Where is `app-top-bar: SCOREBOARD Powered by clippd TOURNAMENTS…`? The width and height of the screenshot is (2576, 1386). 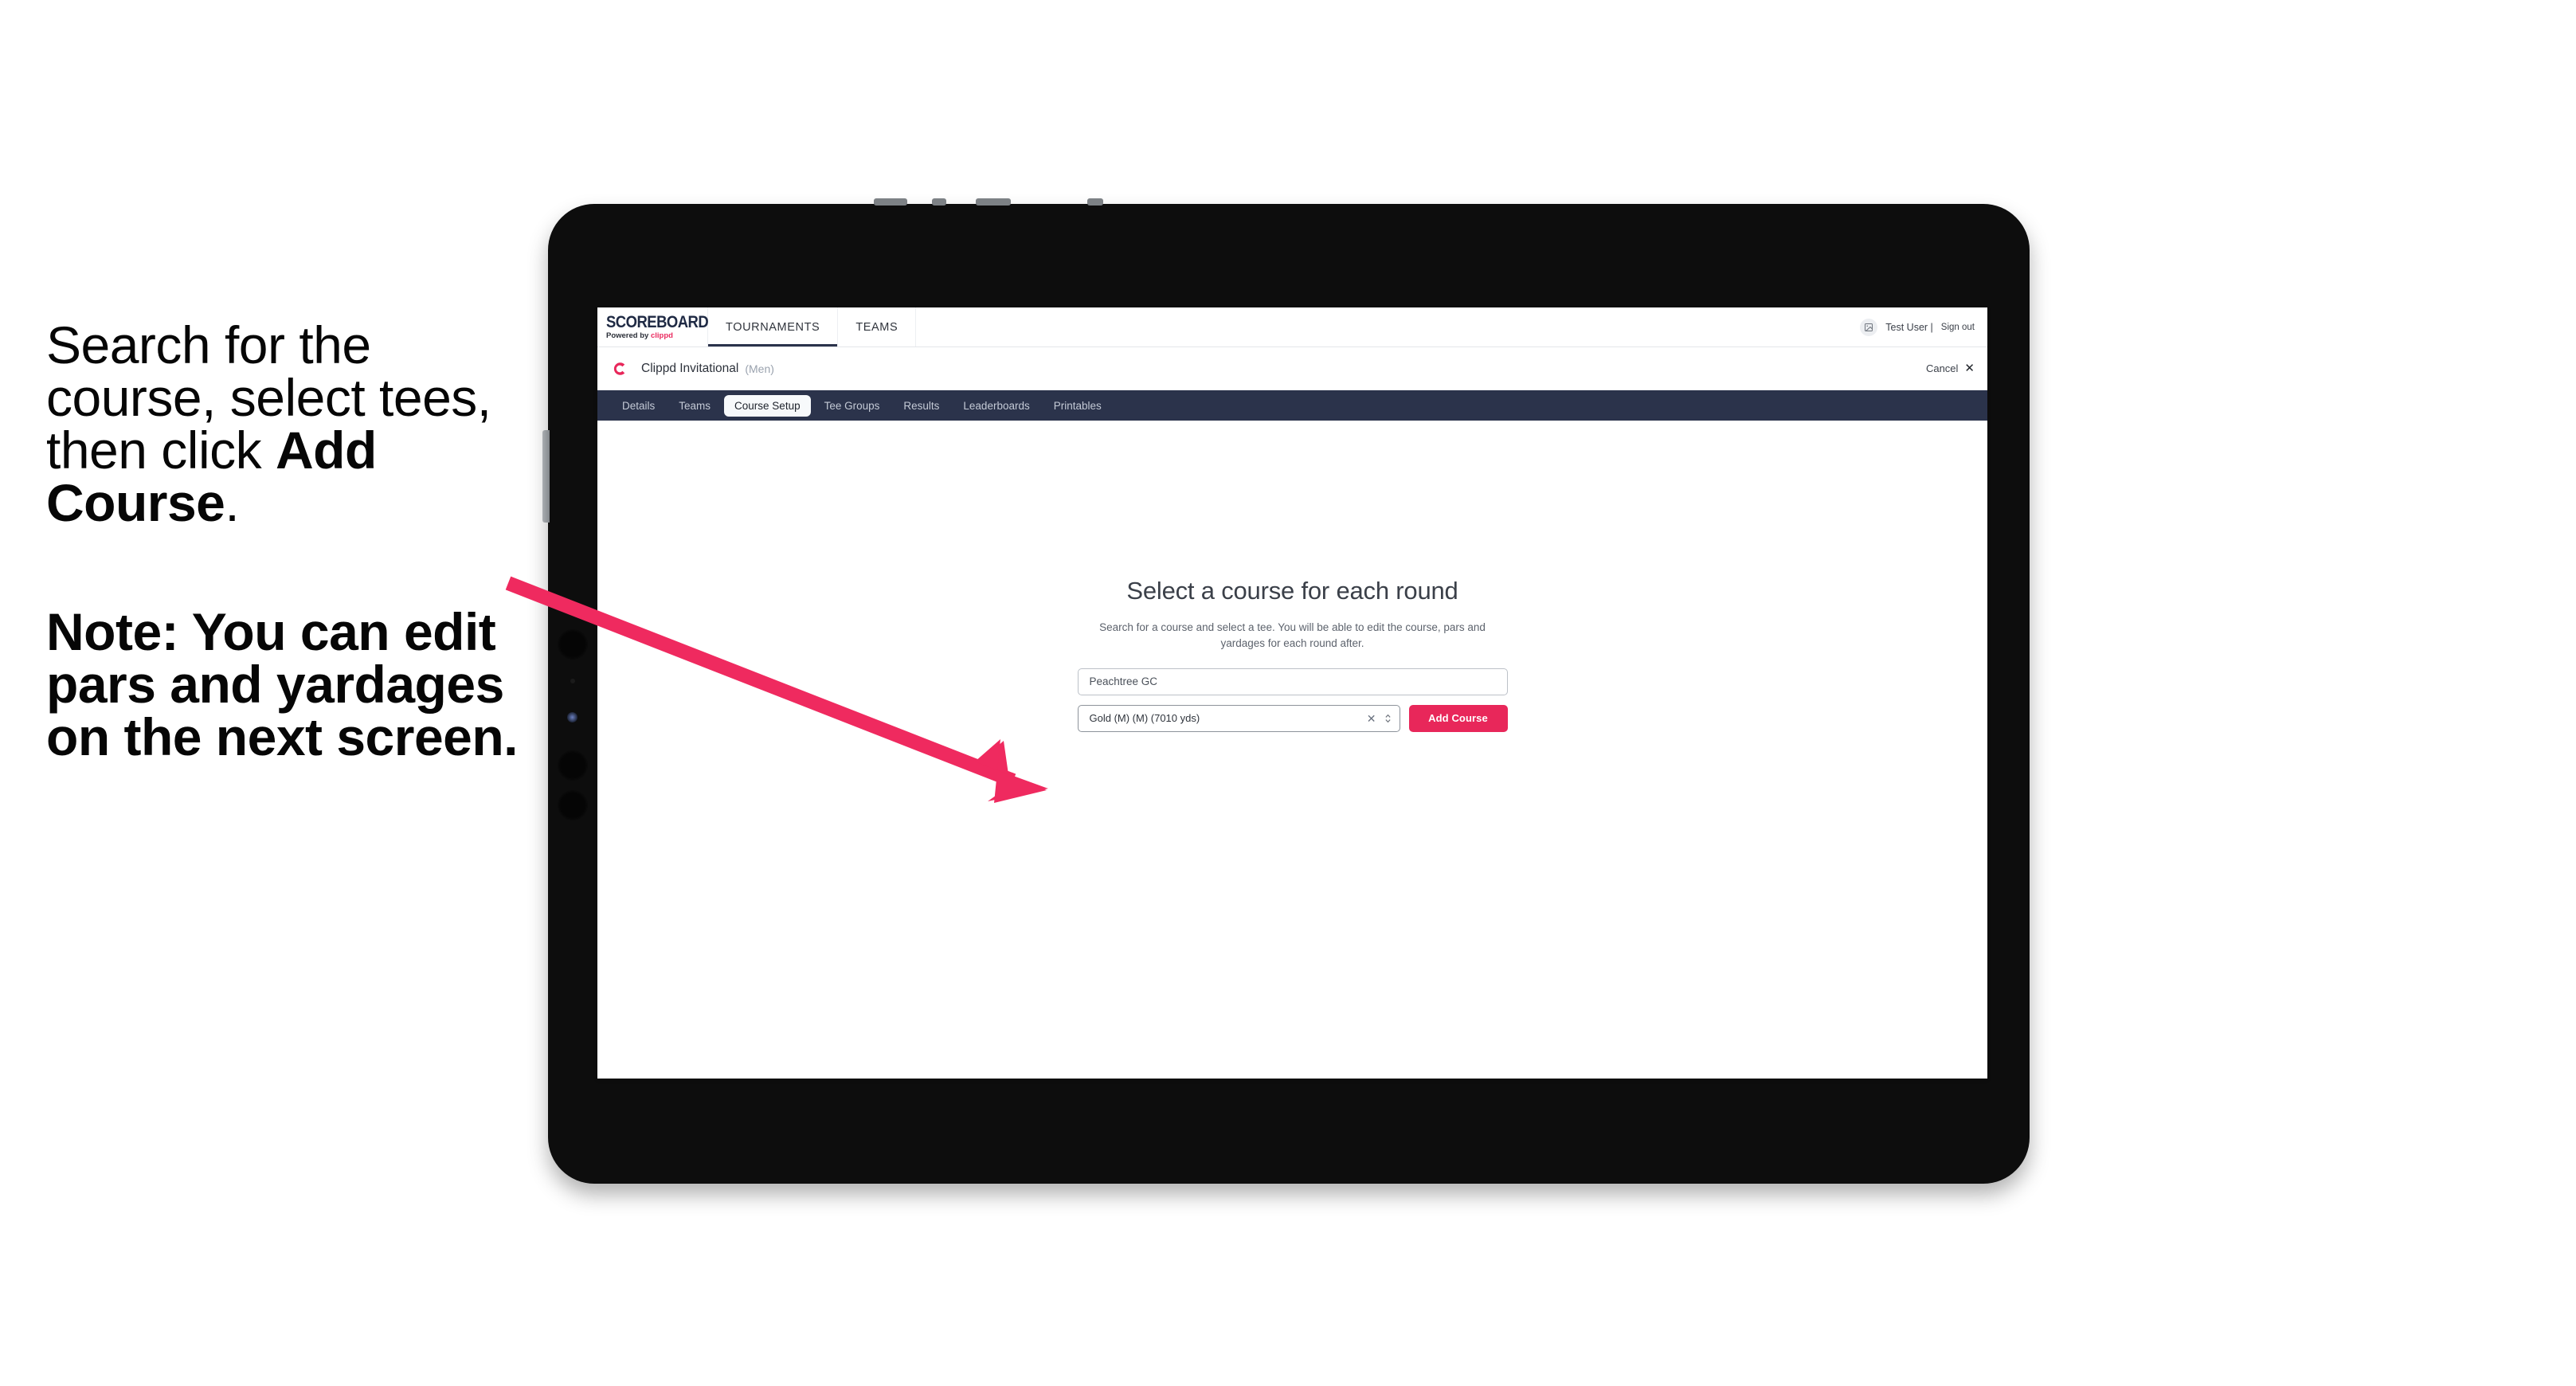 app-top-bar: SCOREBOARD Powered by clippd TOURNAMENTS… is located at coordinates (1292, 327).